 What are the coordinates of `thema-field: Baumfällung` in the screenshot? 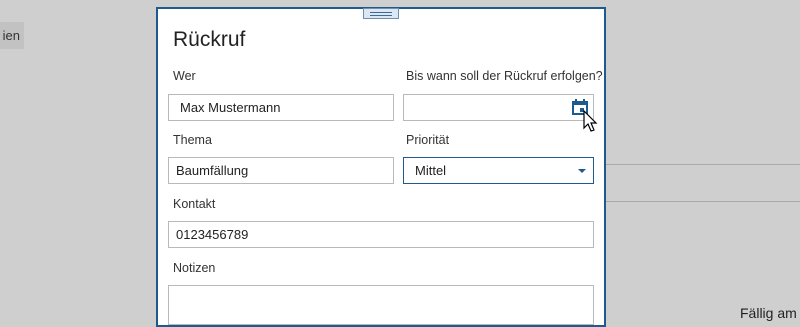 It's located at (281, 170).